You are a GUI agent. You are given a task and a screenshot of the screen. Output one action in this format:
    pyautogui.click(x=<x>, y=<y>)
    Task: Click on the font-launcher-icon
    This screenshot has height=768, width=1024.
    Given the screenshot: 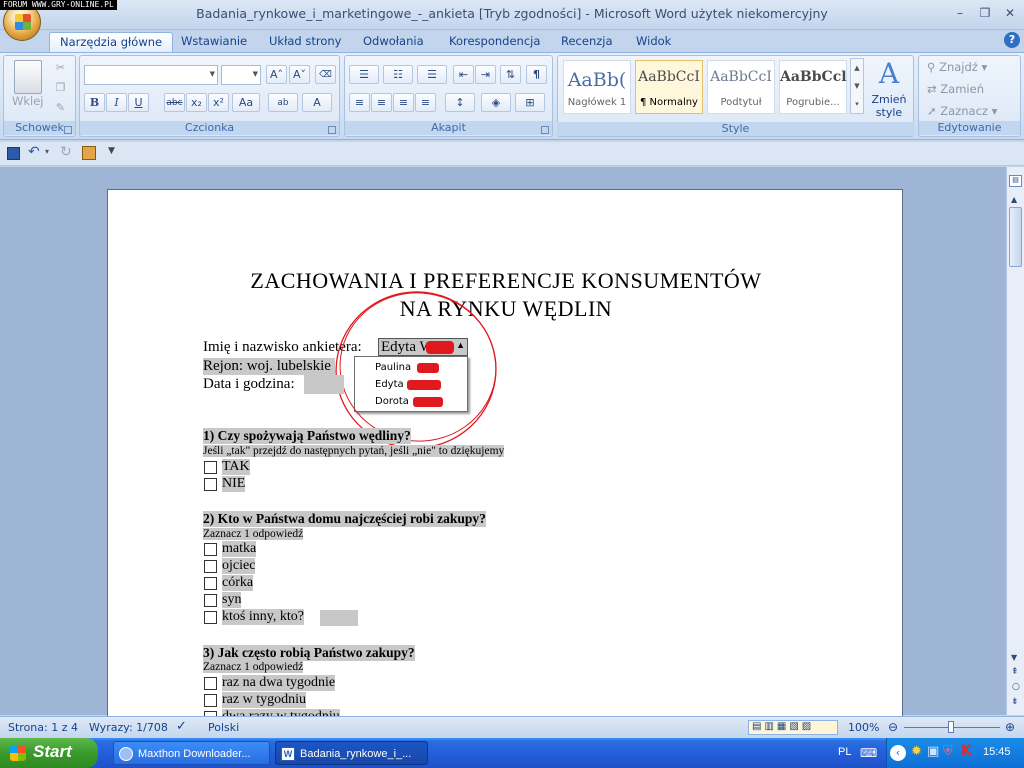 What is the action you would take?
    pyautogui.click(x=332, y=130)
    